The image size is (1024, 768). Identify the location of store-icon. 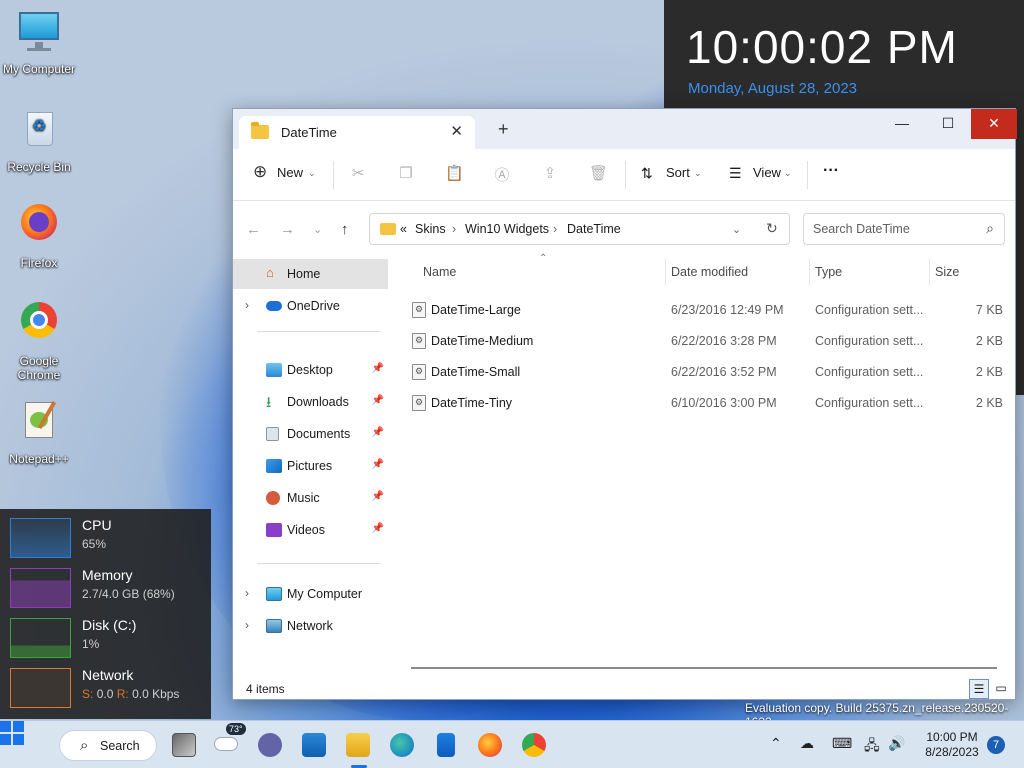
(446, 745).